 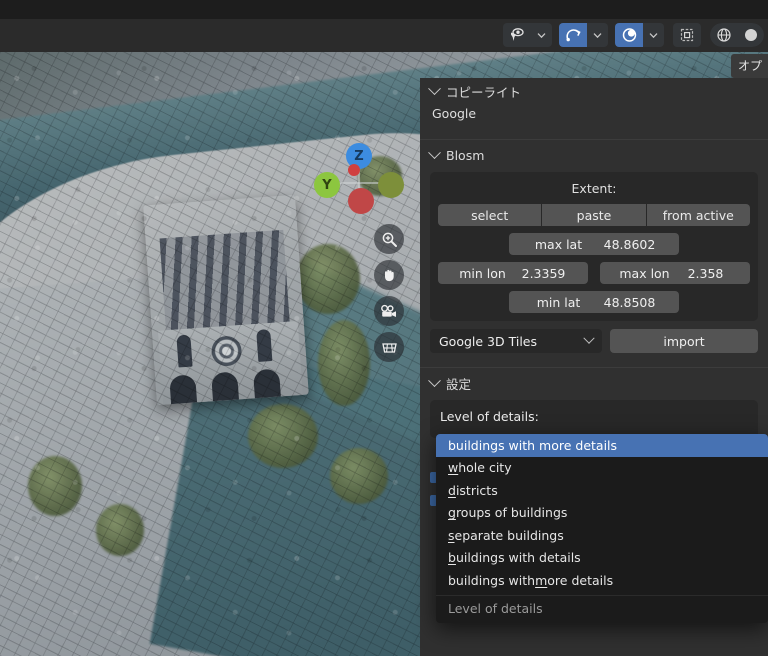 I want to click on toggle-xray-icon, so click(x=687, y=35).